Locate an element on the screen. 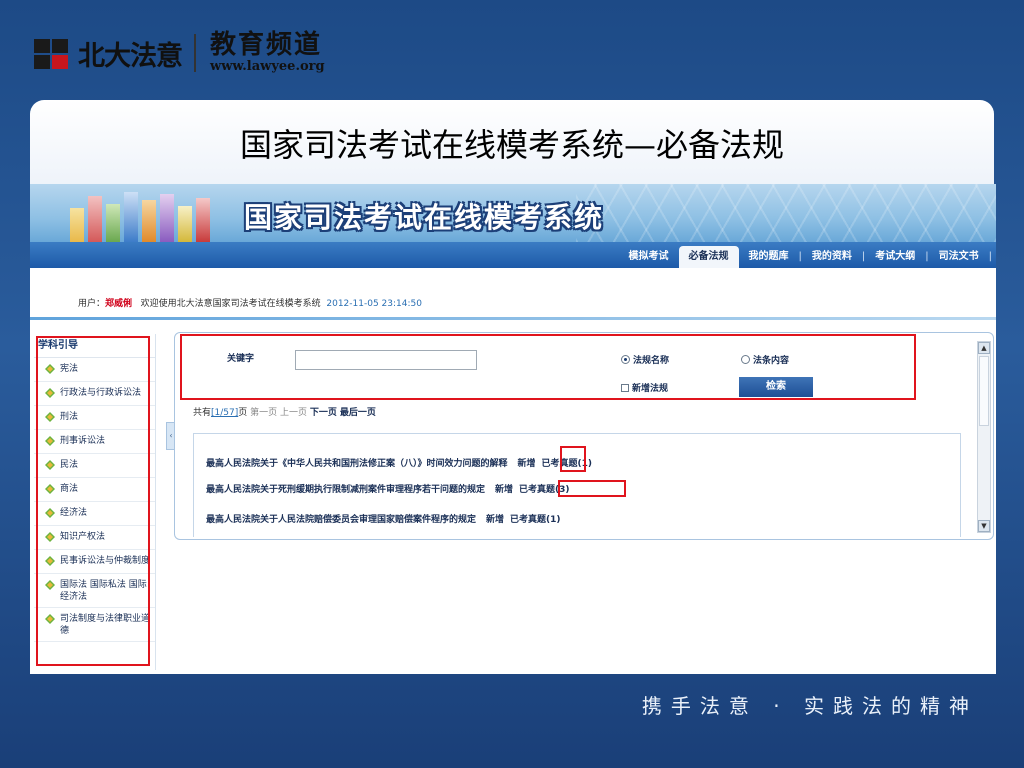 The width and height of the screenshot is (1024, 768). main-nav: 模拟考试 必备法规 我的题库 | 我的资料 | 考试大纲 | 司法文书 | is located at coordinates (513, 255).